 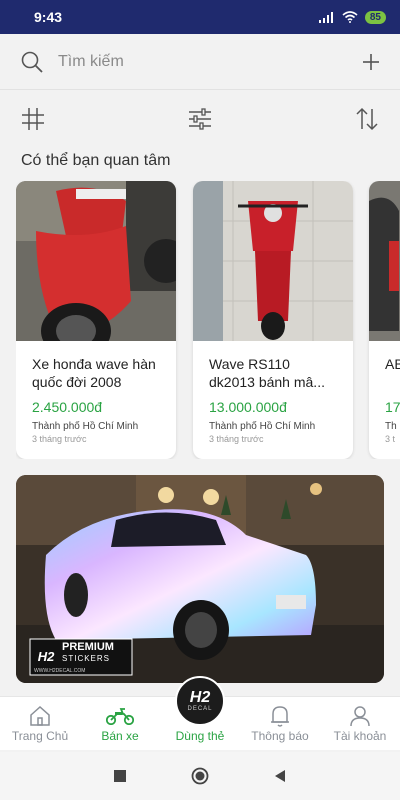 What do you see at coordinates (120, 716) in the screenshot?
I see `motorbike-icon` at bounding box center [120, 716].